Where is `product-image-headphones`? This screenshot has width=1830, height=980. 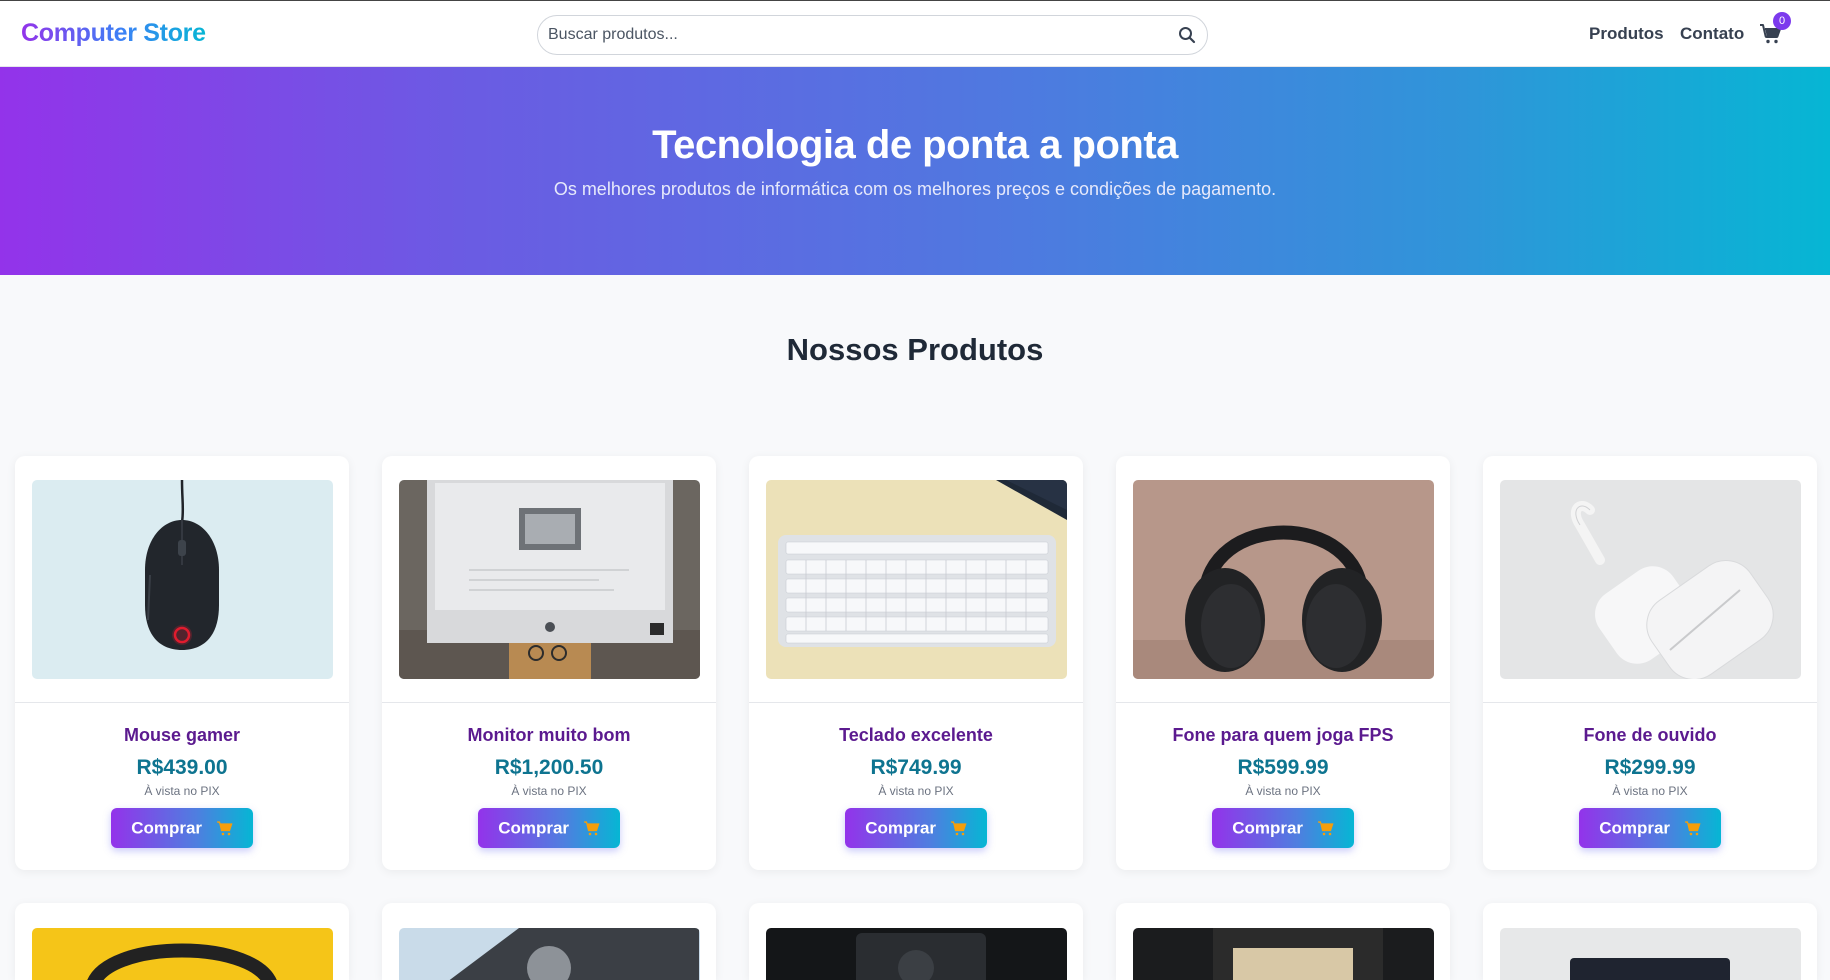 product-image-headphones is located at coordinates (1283, 579).